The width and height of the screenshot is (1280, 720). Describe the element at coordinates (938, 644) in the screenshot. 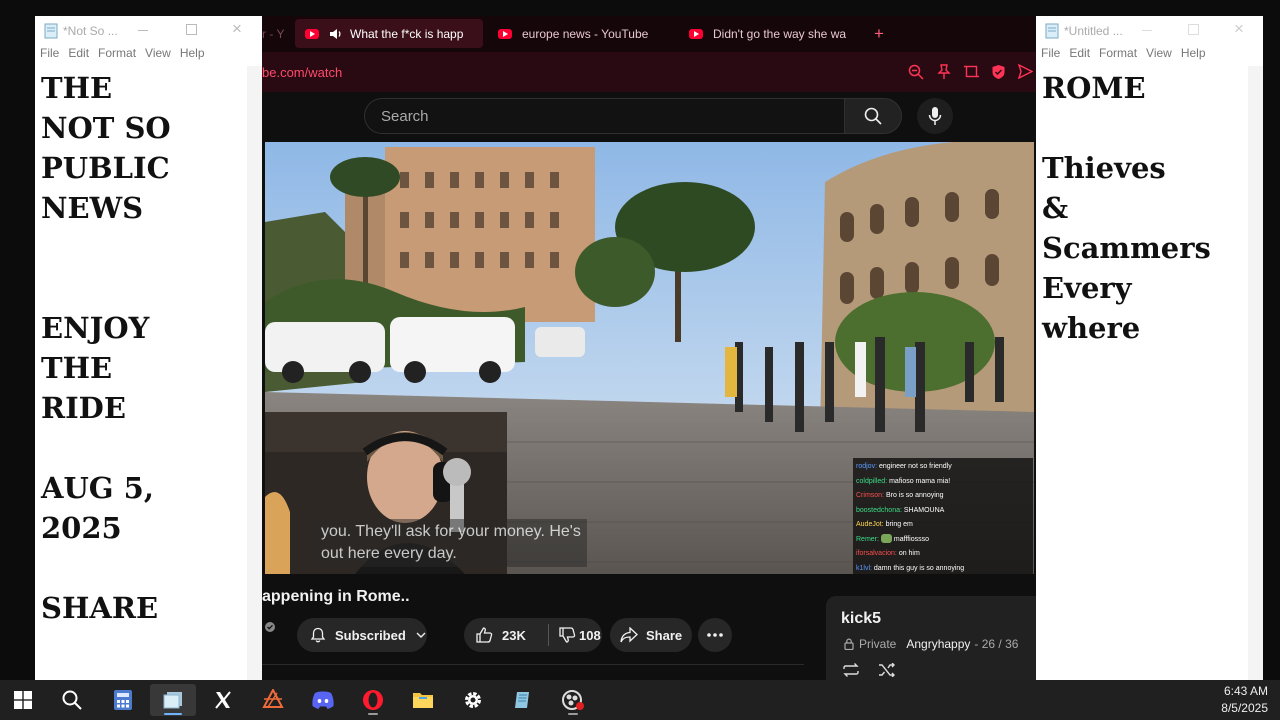

I see `playlist-owner: Angryhappy` at that location.